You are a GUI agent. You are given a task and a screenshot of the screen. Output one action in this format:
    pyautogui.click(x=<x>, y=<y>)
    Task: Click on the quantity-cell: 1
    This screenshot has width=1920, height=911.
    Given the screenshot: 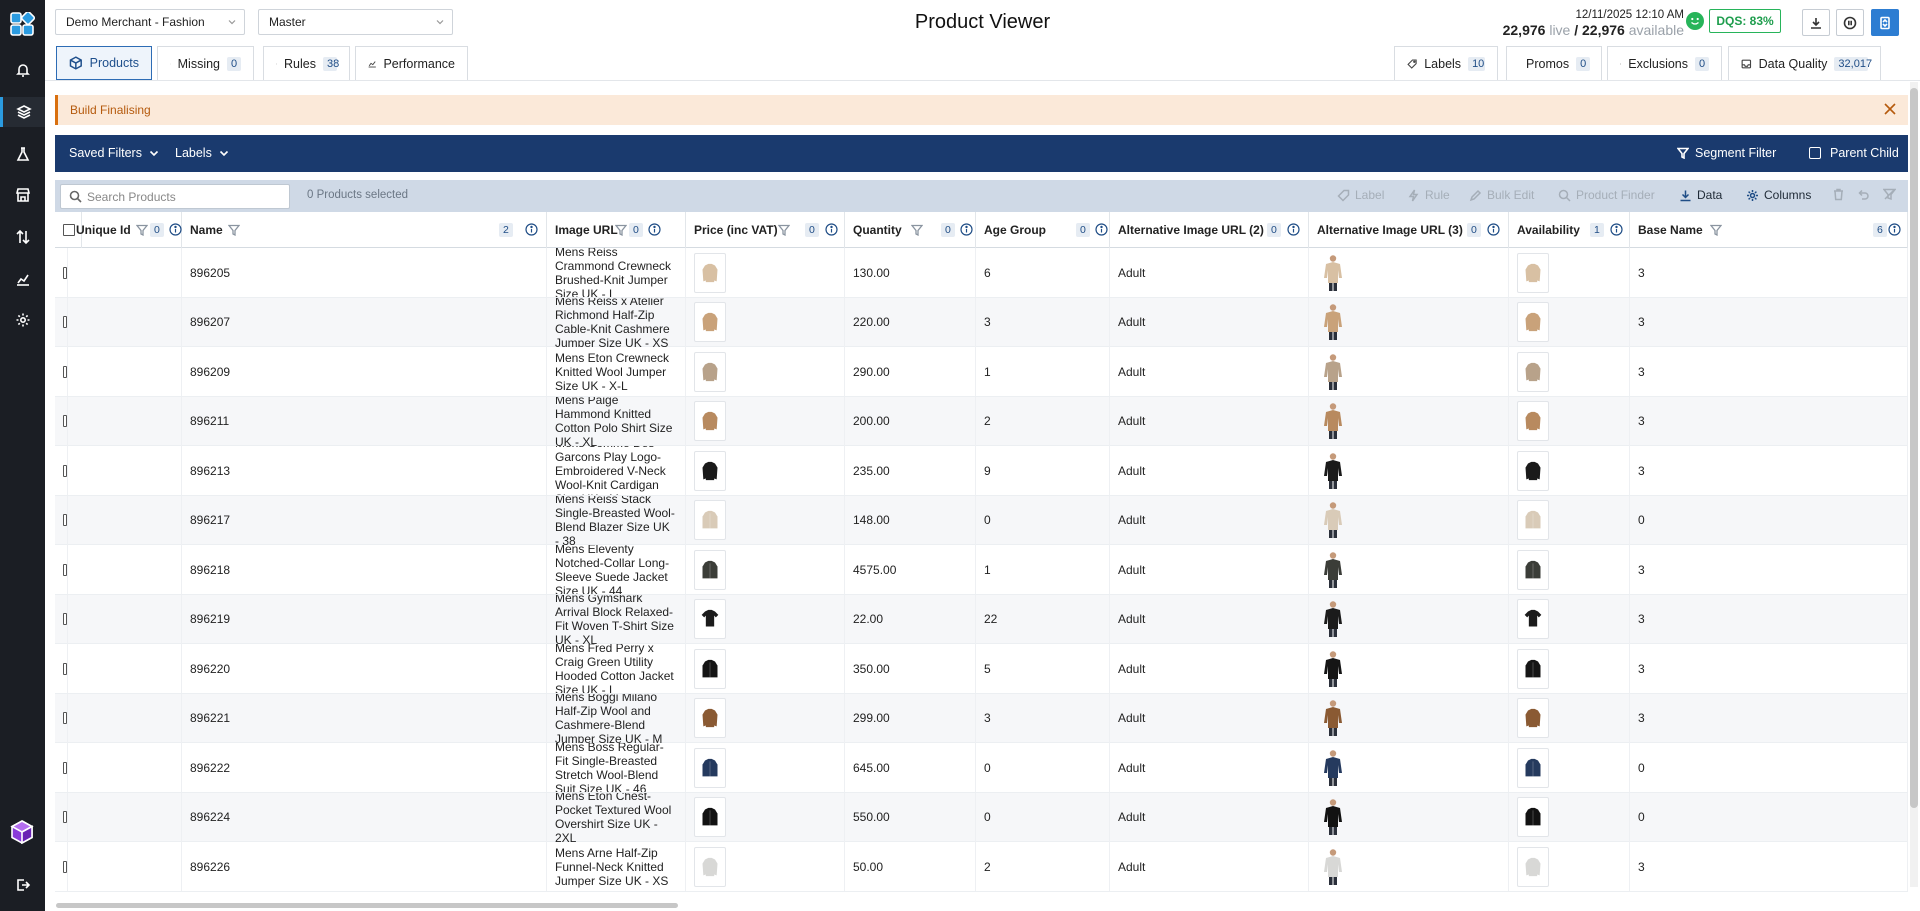 What is the action you would take?
    pyautogui.click(x=1043, y=371)
    